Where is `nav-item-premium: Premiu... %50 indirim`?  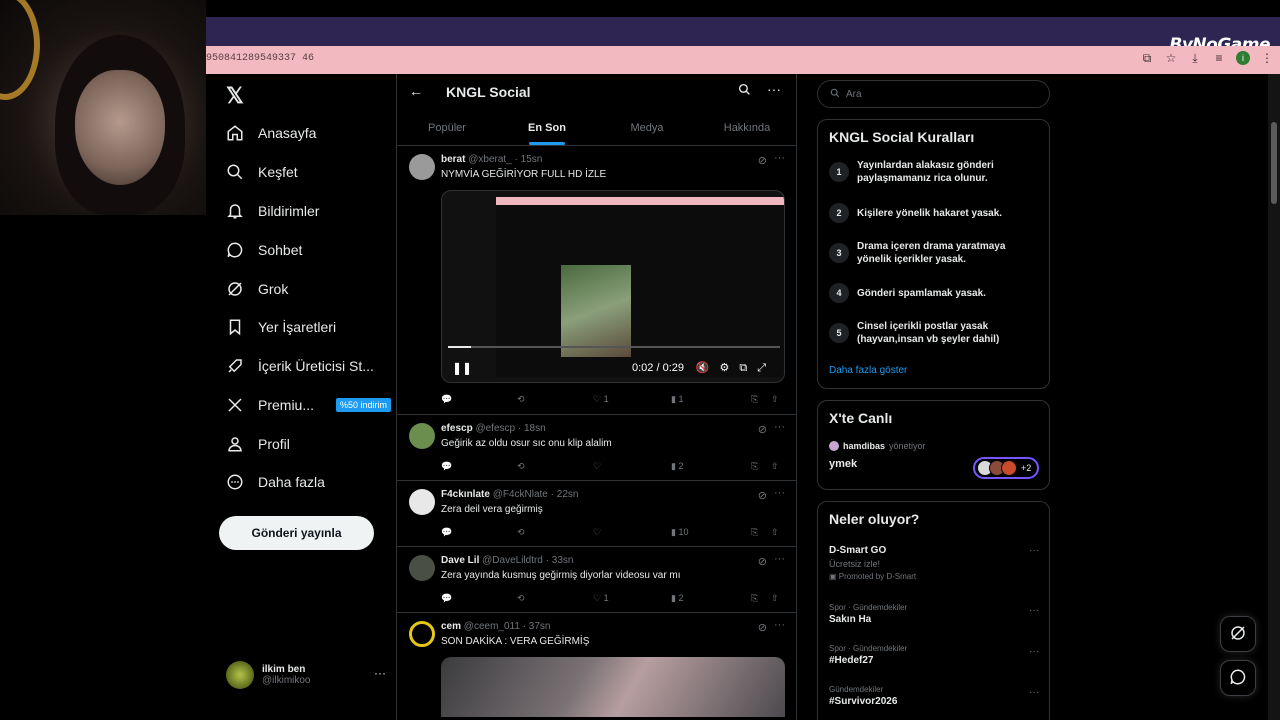 nav-item-premium: Premiu... %50 indirim is located at coordinates (309, 405).